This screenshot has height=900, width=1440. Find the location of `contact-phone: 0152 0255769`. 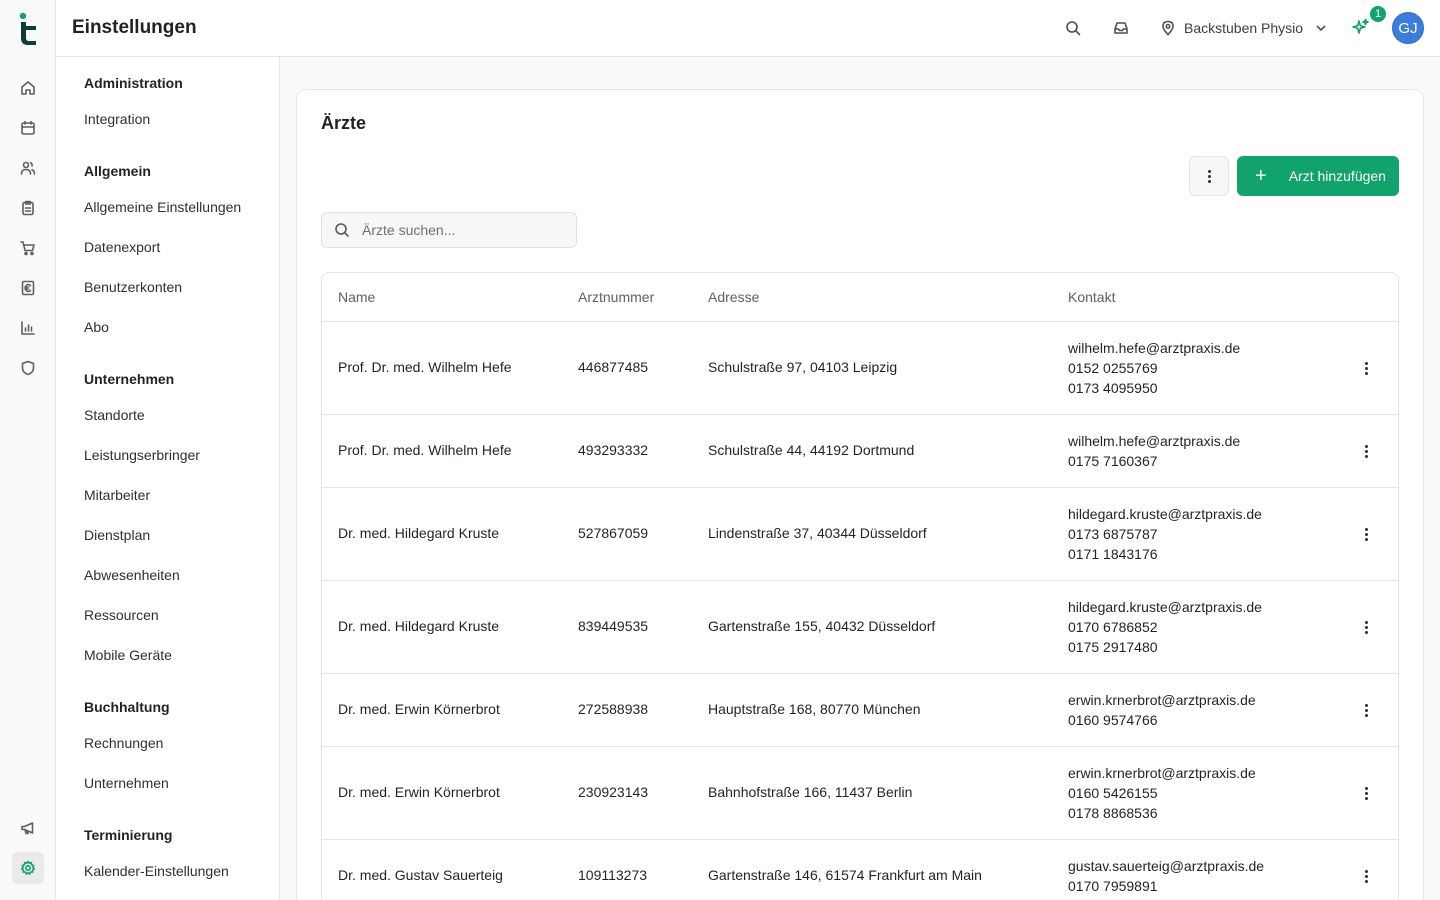

contact-phone: 0152 0255769 is located at coordinates (1113, 368).